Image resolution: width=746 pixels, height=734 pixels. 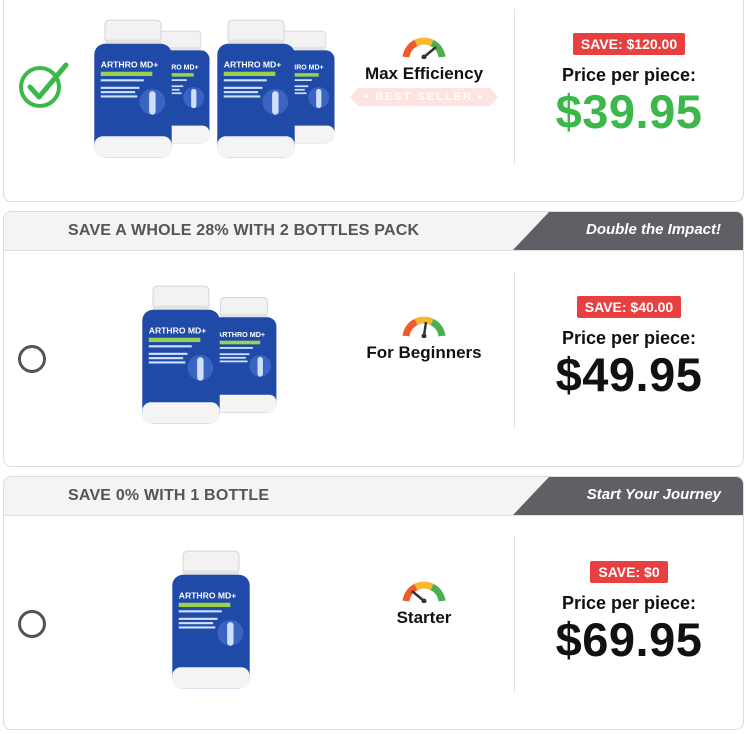 What do you see at coordinates (244, 230) in the screenshot?
I see `package-header-title: SAVE A WHOLE 28% WITH 2 BOTTLES PACK` at bounding box center [244, 230].